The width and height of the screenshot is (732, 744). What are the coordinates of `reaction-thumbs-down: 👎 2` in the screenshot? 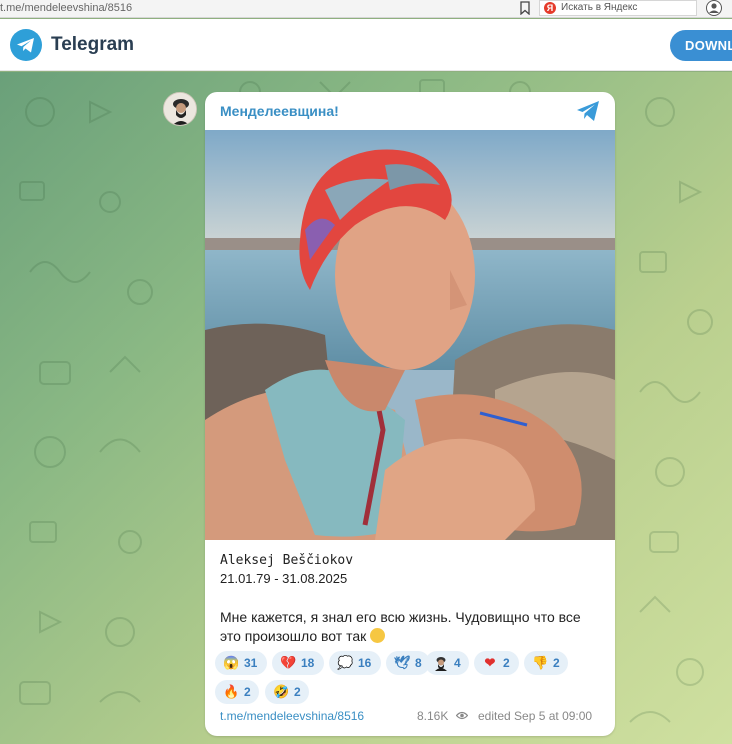 It's located at (546, 663).